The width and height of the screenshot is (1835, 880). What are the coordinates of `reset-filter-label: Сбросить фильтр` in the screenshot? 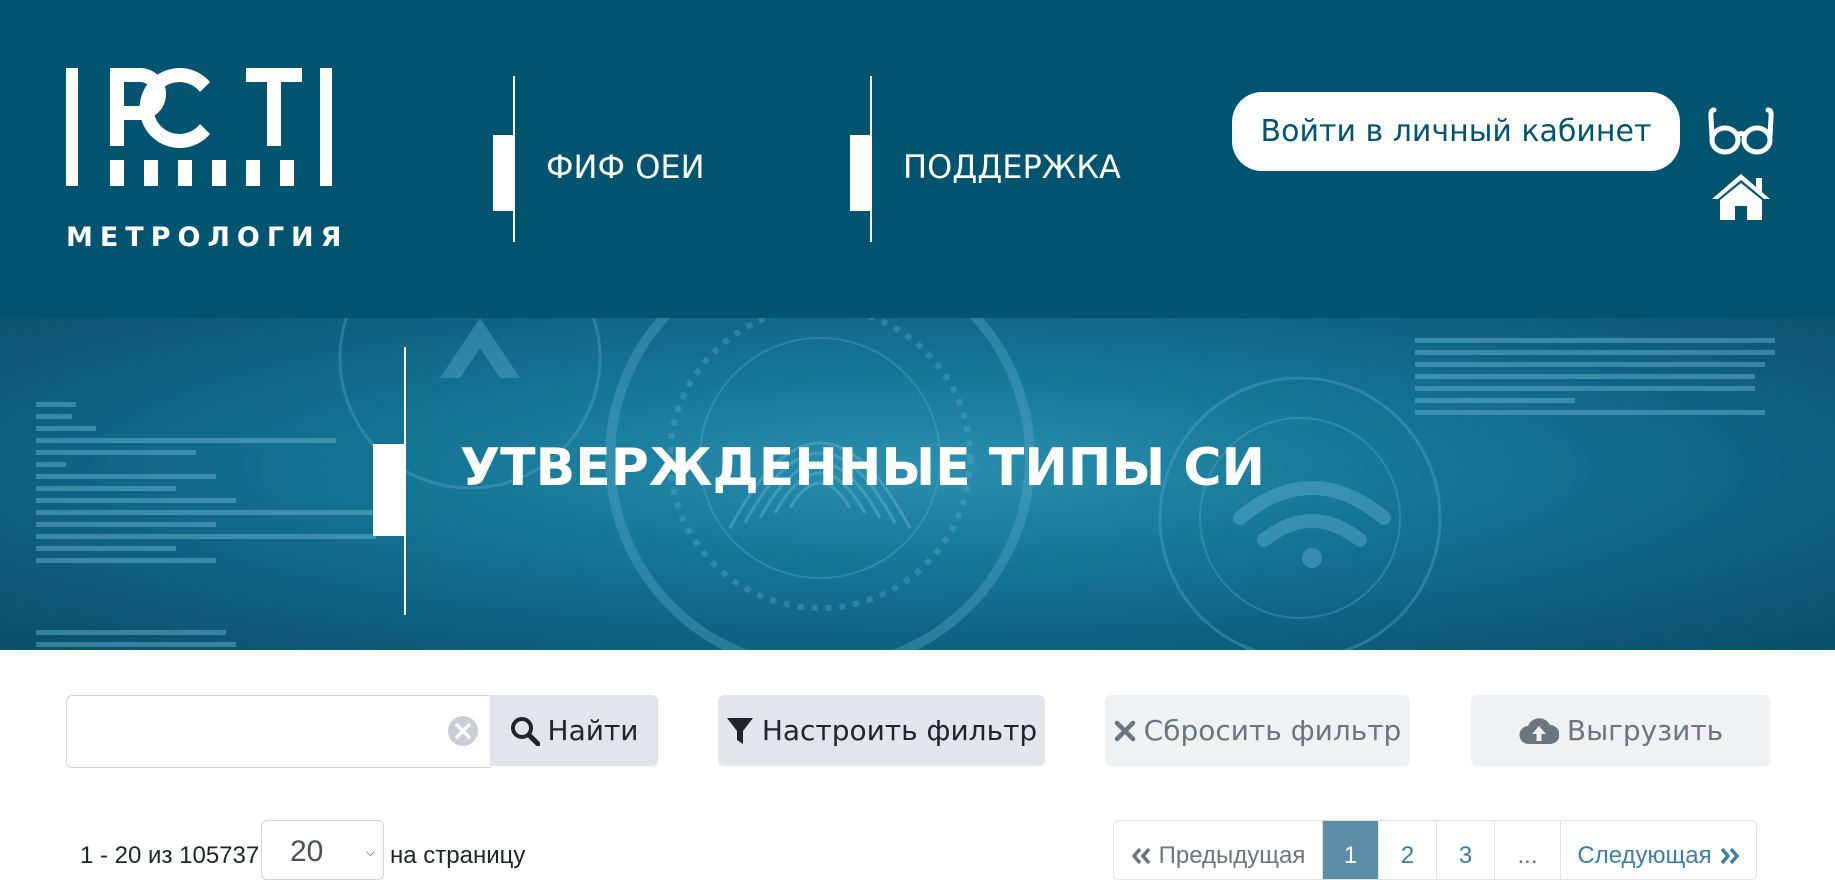 It's located at (1272, 730).